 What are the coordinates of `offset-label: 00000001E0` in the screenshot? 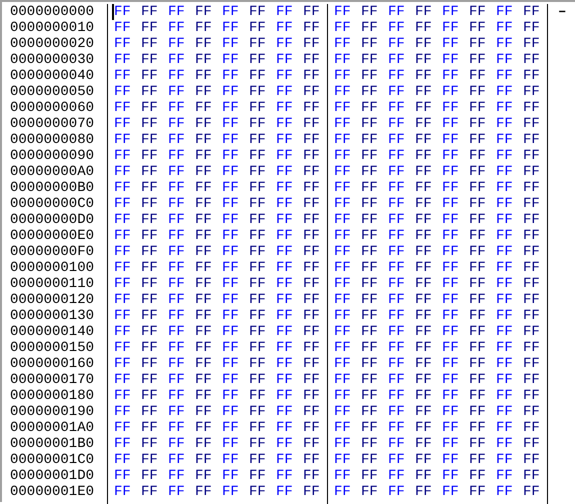 It's located at (52, 492).